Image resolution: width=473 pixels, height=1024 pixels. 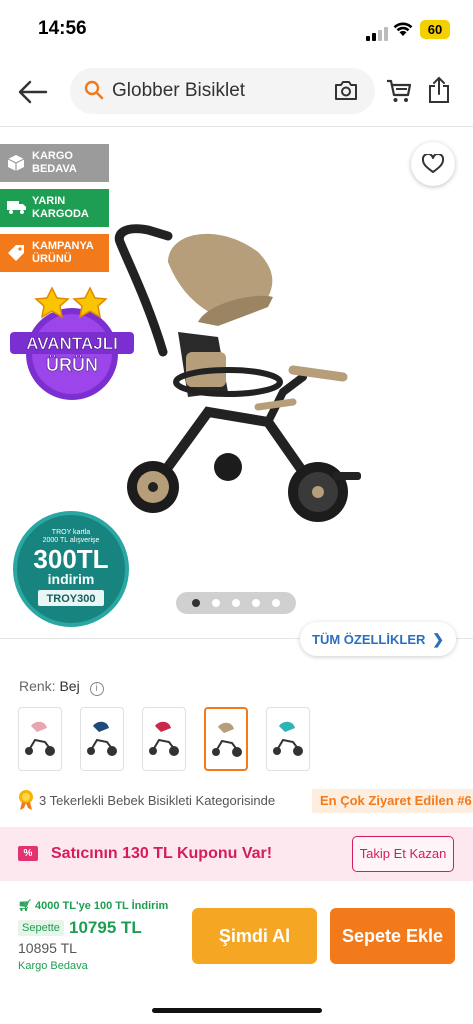 I want to click on color-option-navy, so click(x=102, y=739).